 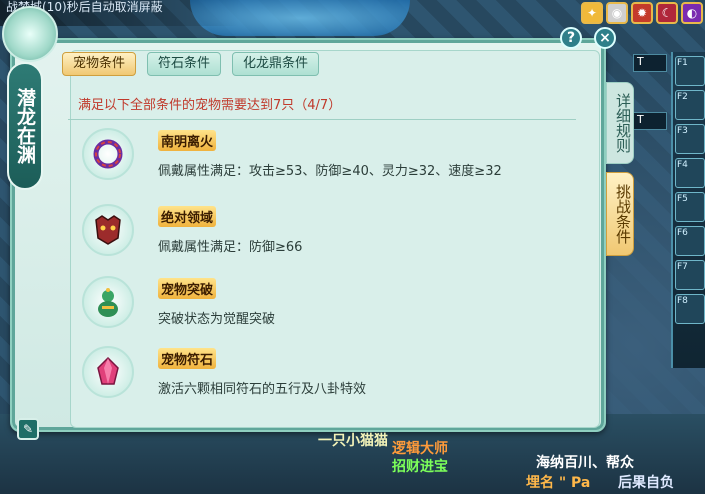 I want to click on tab-detailed-rules: 详细规则, so click(x=620, y=123).